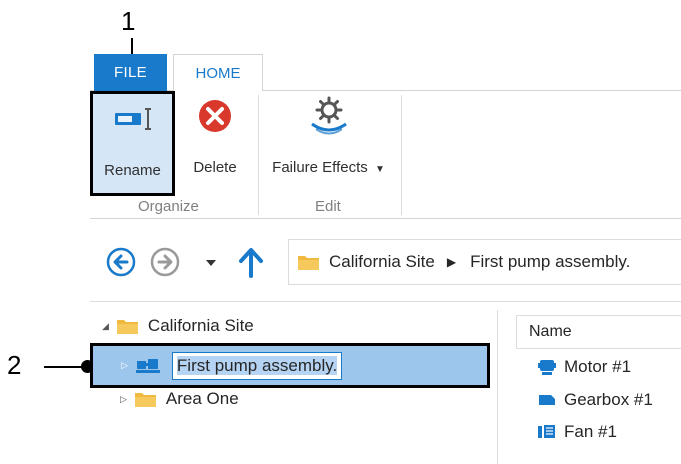  I want to click on failure-effects-button: Failure Effects ▼, so click(328, 143).